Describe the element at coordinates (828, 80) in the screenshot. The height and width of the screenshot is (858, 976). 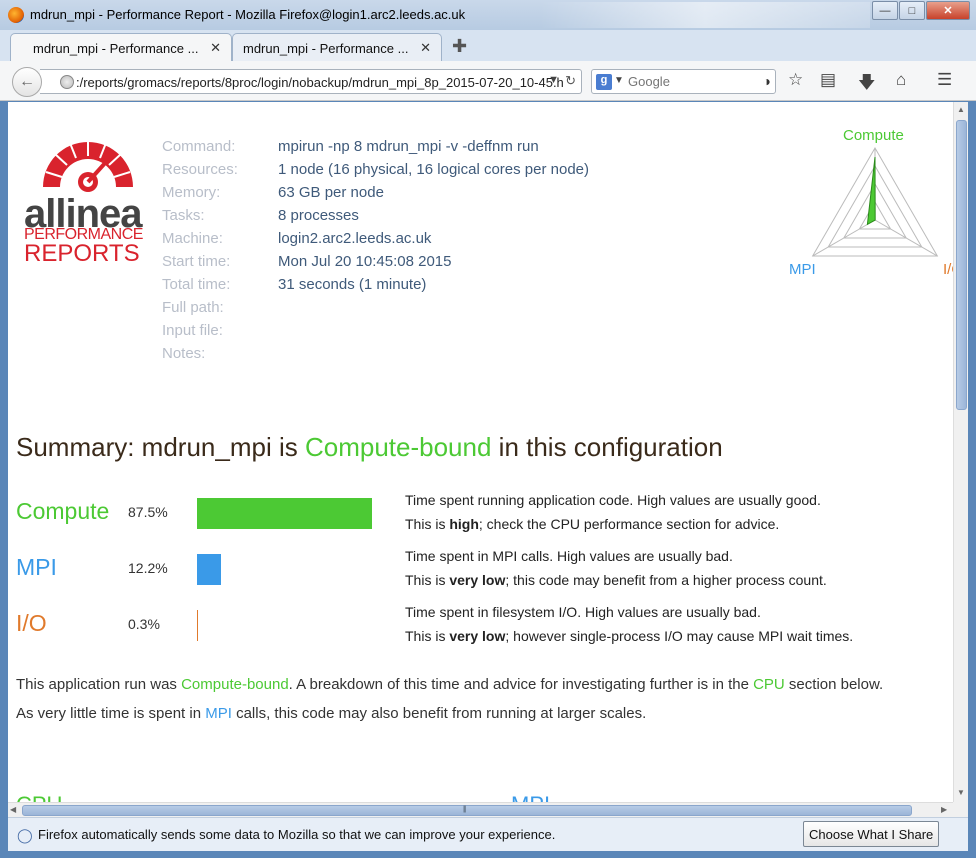
I see `reading-list-icon: ▤` at that location.